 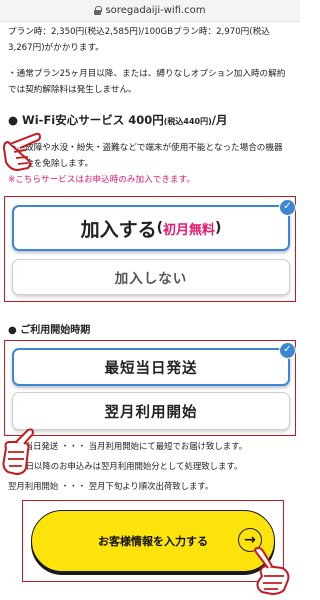 What do you see at coordinates (155, 10) in the screenshot?
I see `url-text: soregadaiji-wifi.com` at bounding box center [155, 10].